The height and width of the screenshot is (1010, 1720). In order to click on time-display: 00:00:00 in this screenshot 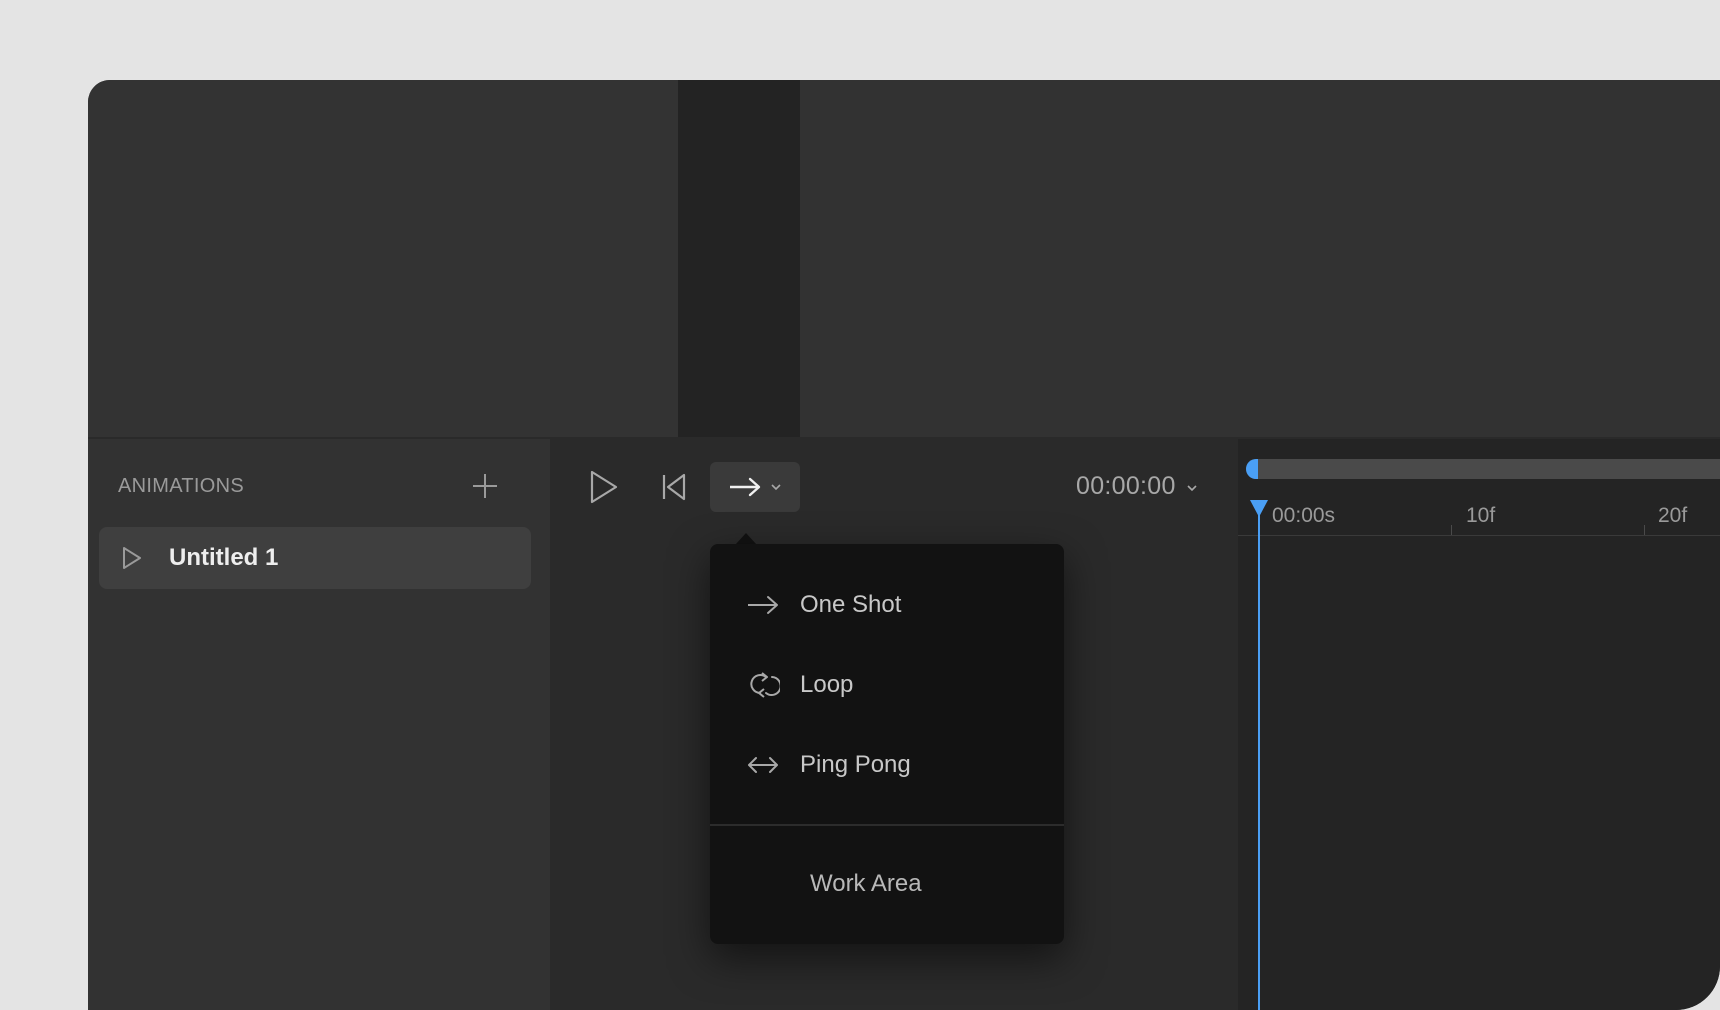, I will do `click(1126, 486)`.